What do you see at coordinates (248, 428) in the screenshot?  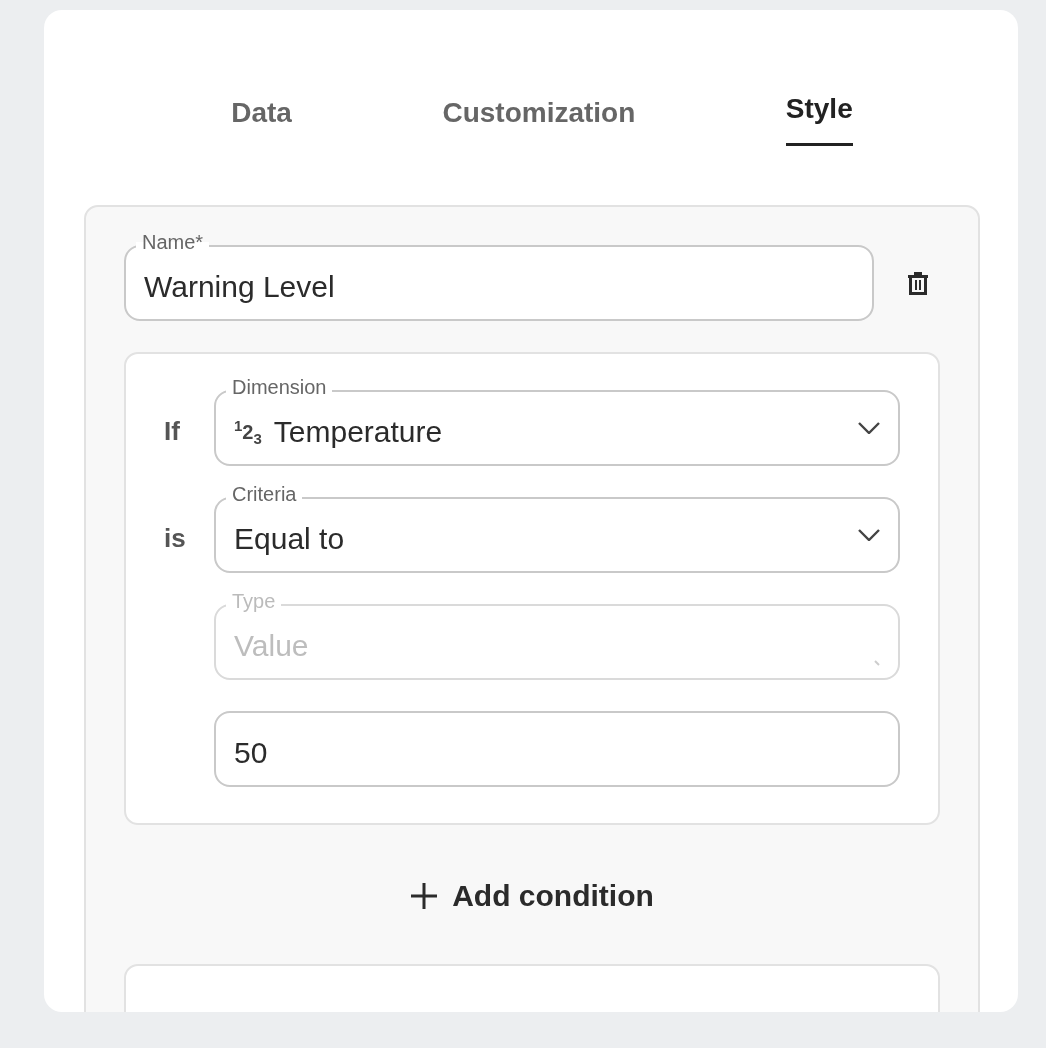 I see `number-type-icon: $^{1}$2$_{3}$` at bounding box center [248, 428].